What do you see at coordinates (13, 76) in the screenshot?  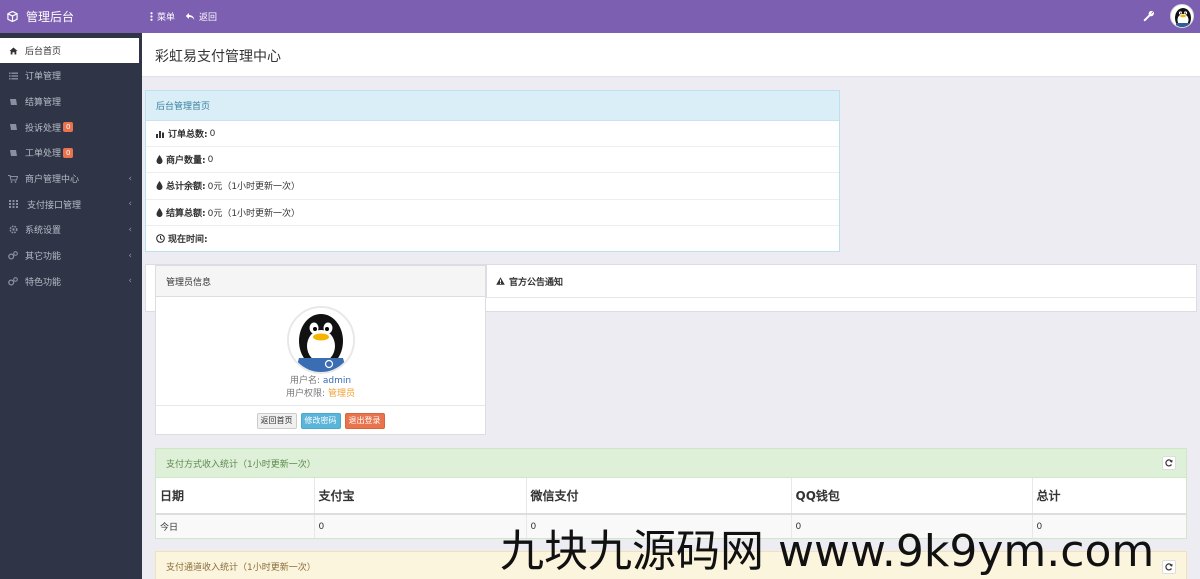 I see `list-icon` at bounding box center [13, 76].